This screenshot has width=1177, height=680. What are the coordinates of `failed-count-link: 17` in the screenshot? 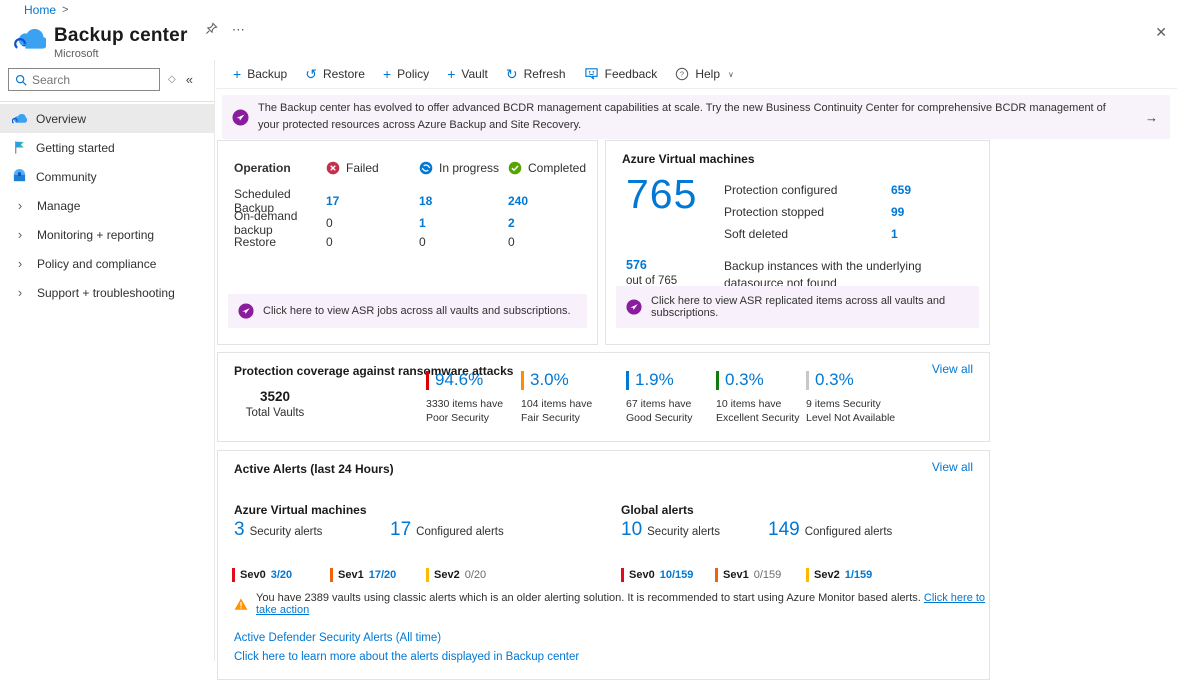 It's located at (372, 201).